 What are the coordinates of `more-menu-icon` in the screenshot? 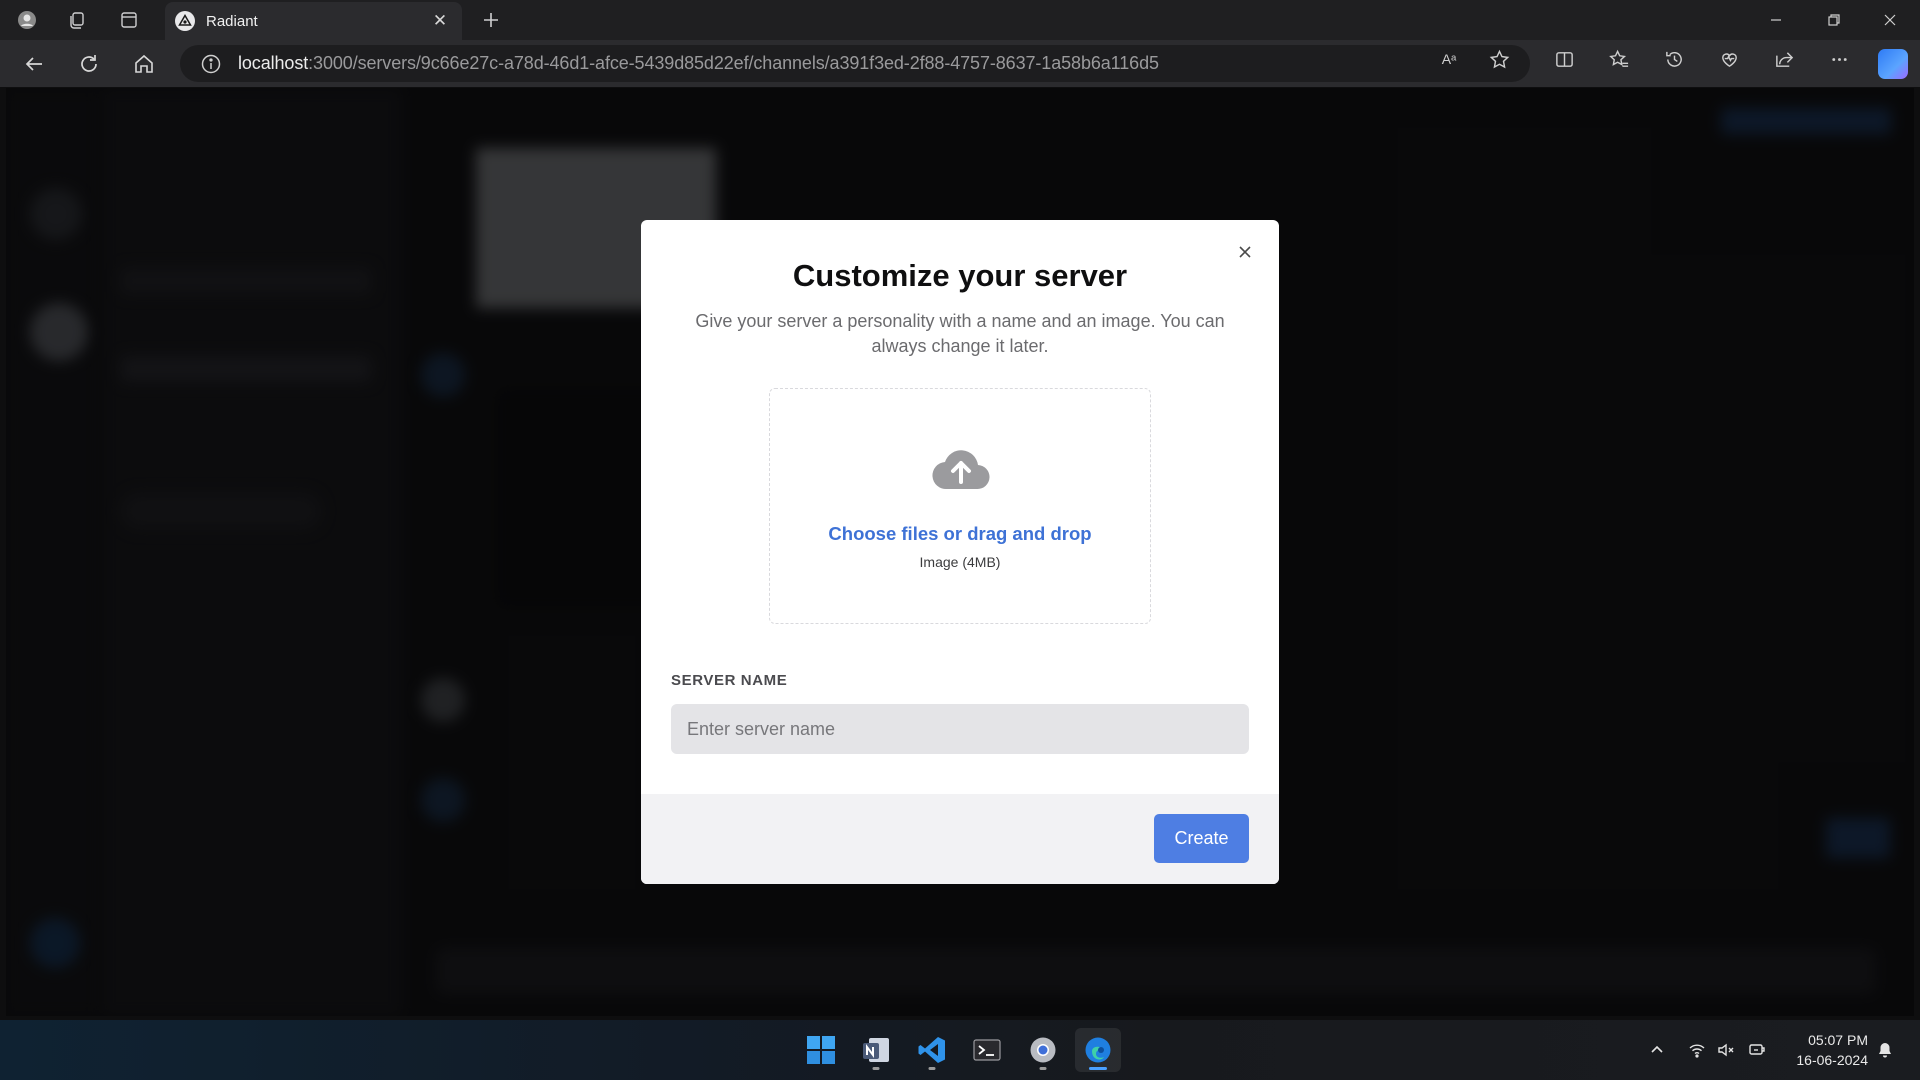 It's located at (1839, 59).